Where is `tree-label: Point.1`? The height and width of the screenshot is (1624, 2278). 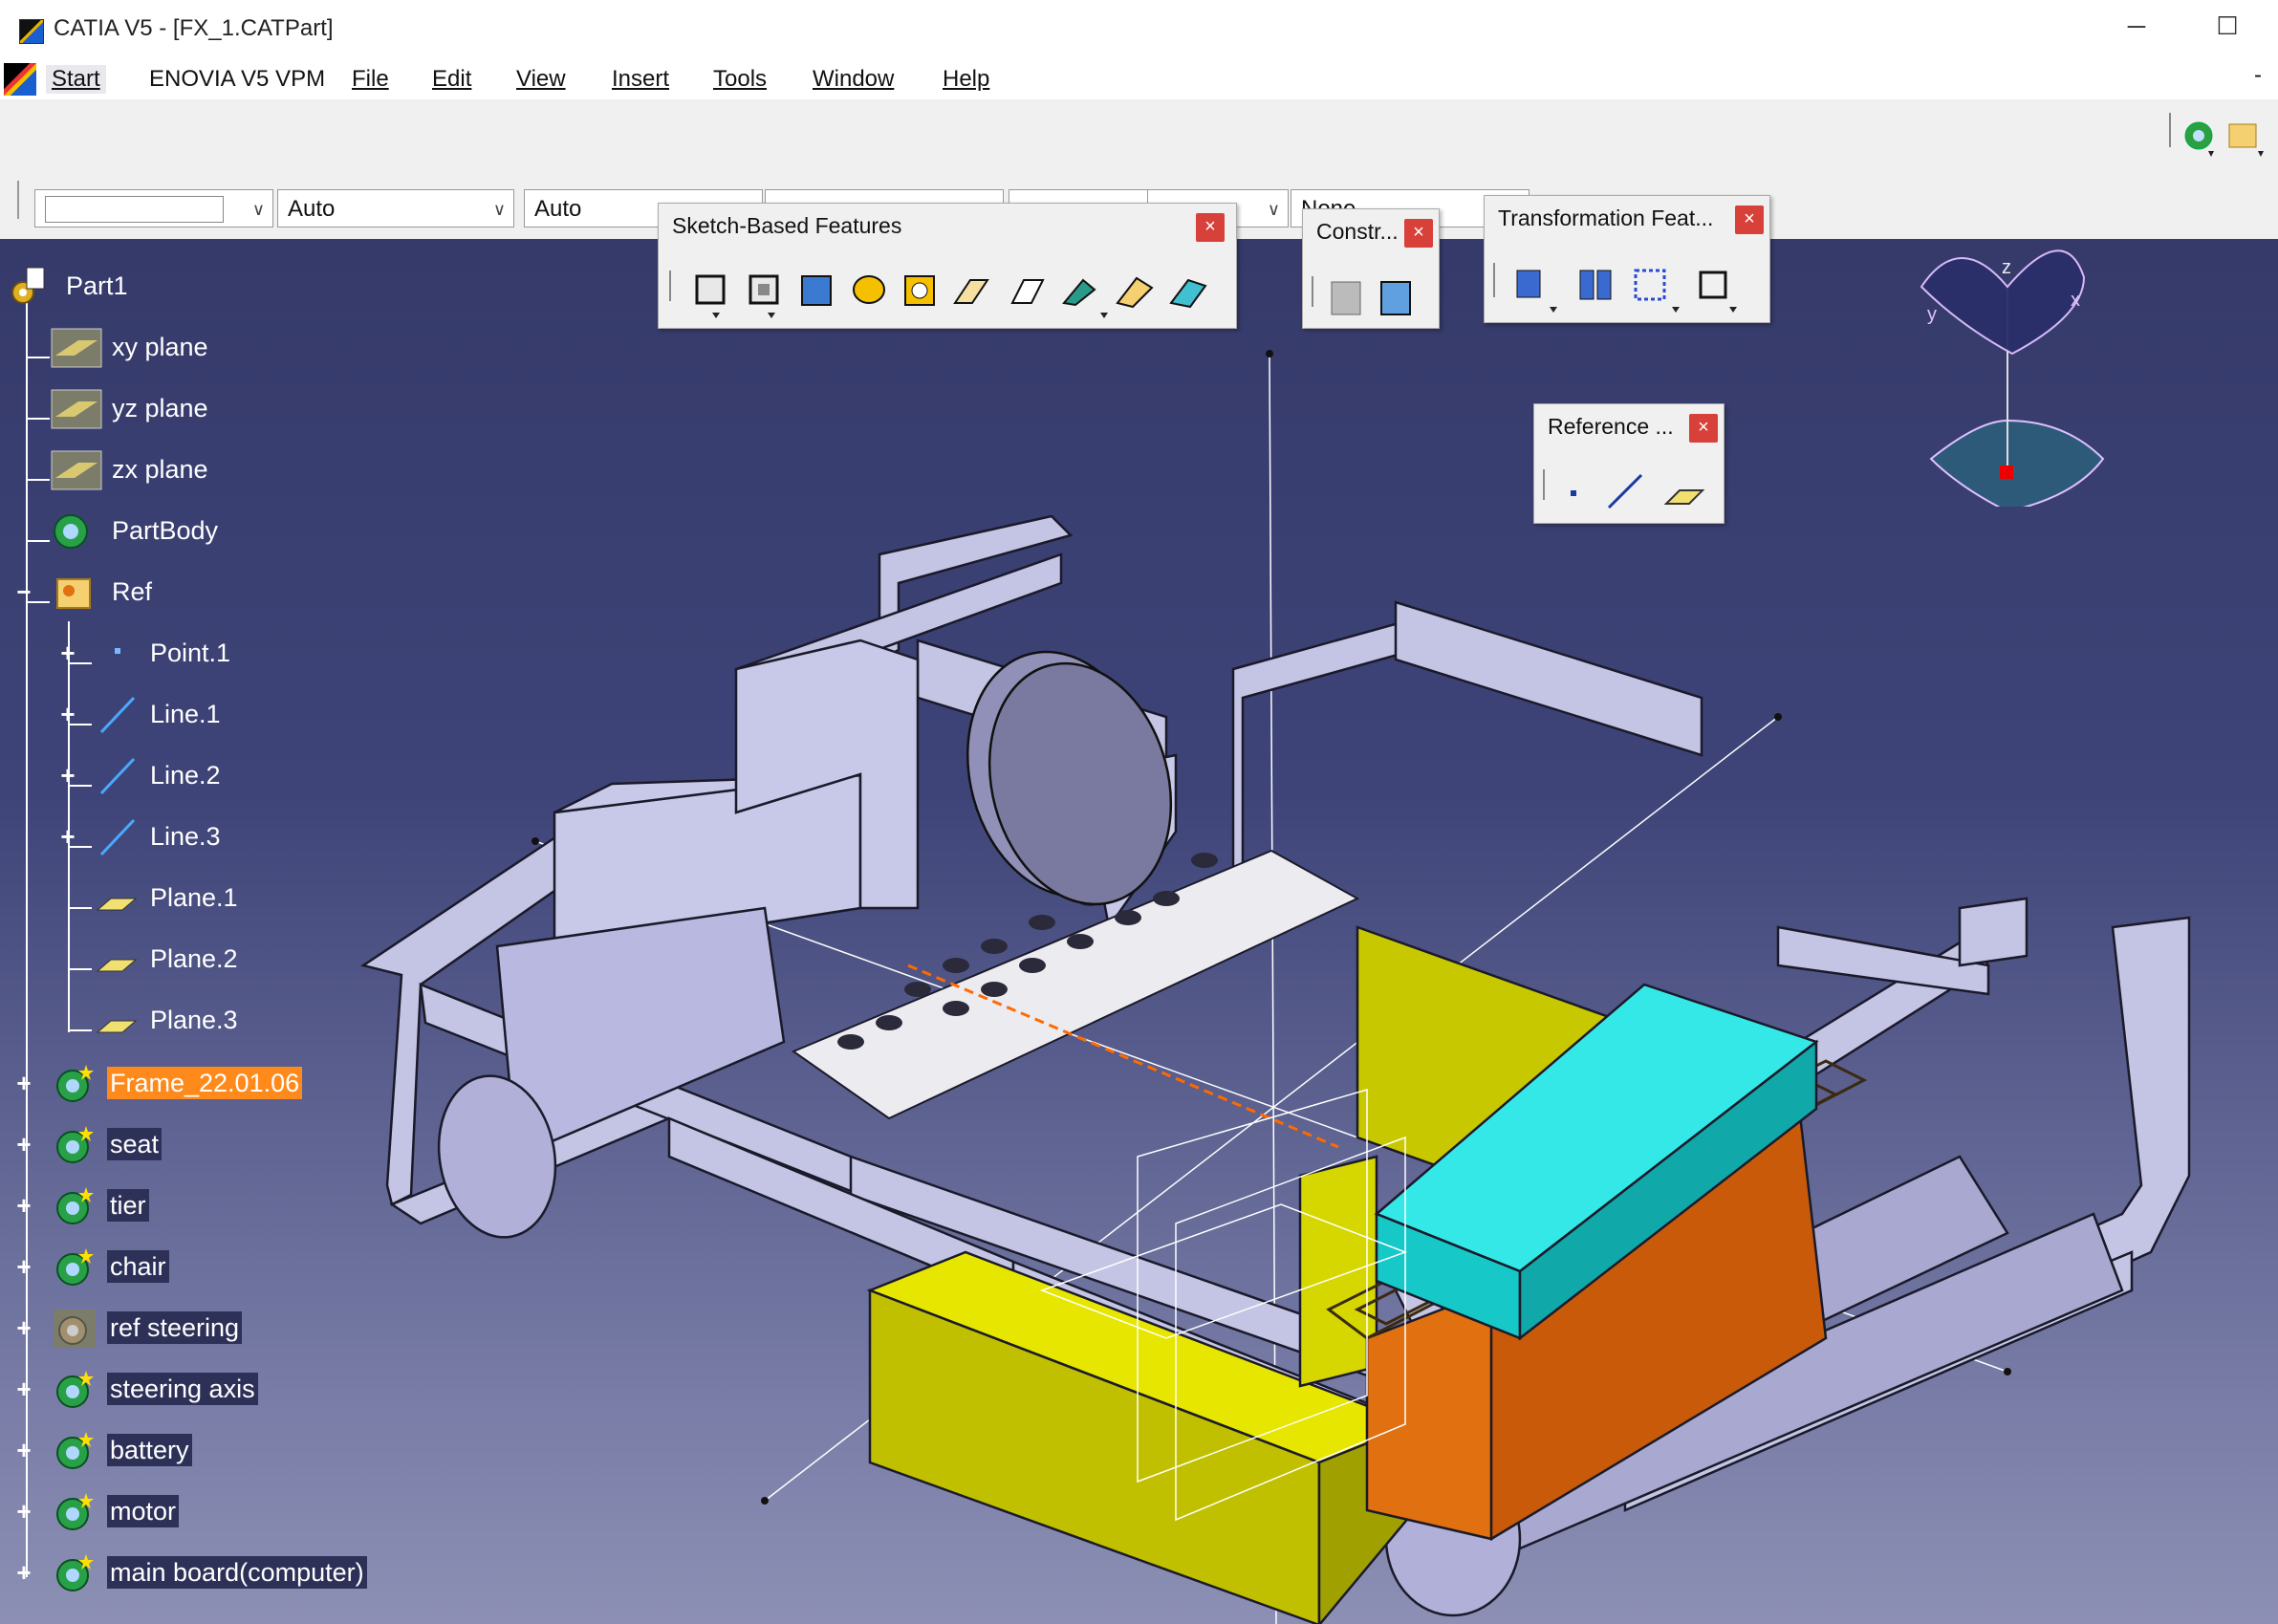 tree-label: Point.1 is located at coordinates (191, 653).